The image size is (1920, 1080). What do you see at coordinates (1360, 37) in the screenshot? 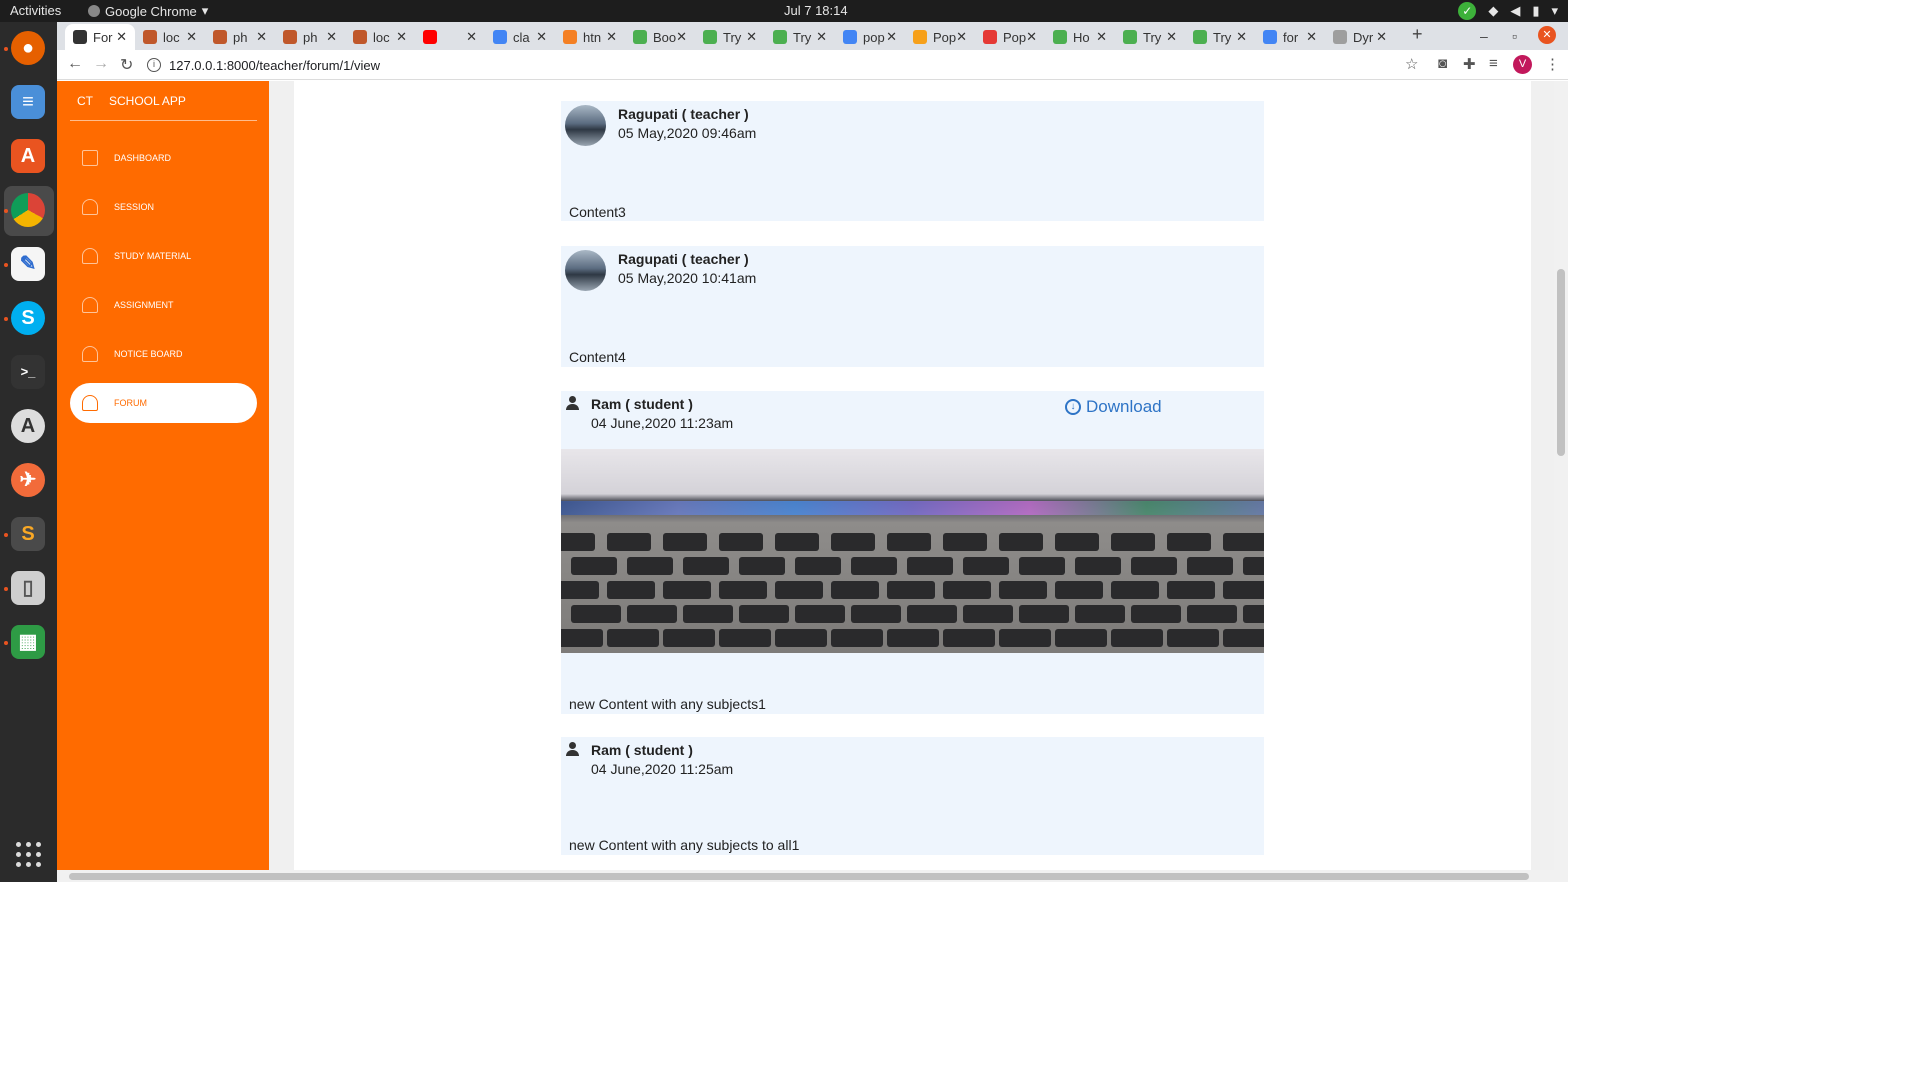
I see `tab-18: Dyr ✕` at bounding box center [1360, 37].